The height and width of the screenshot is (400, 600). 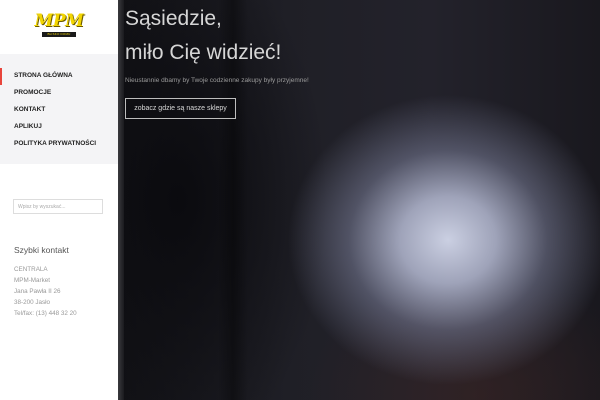 What do you see at coordinates (203, 52) in the screenshot?
I see `hero-heading-line-2: miło Cię widzieć!` at bounding box center [203, 52].